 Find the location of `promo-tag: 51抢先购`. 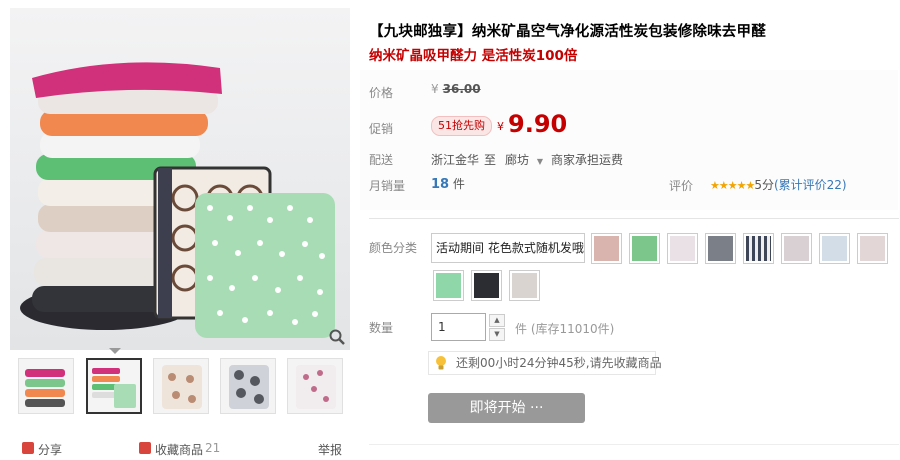

promo-tag: 51抢先购 is located at coordinates (461, 126).